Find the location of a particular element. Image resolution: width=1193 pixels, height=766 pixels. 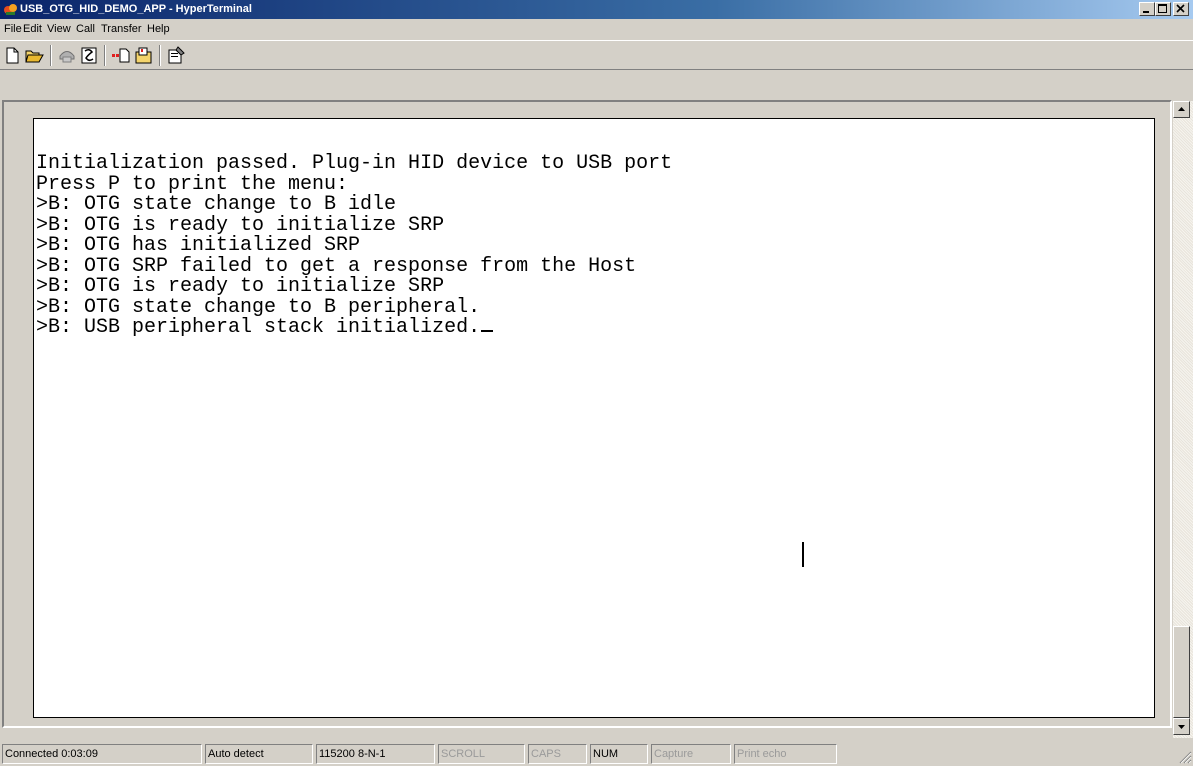

maximize-icon is located at coordinates (1162, 8).